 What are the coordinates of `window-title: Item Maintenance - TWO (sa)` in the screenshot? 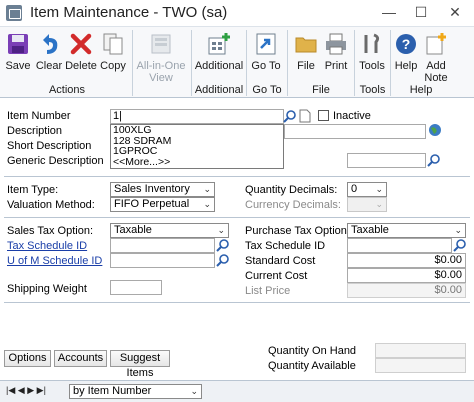 It's located at (129, 12).